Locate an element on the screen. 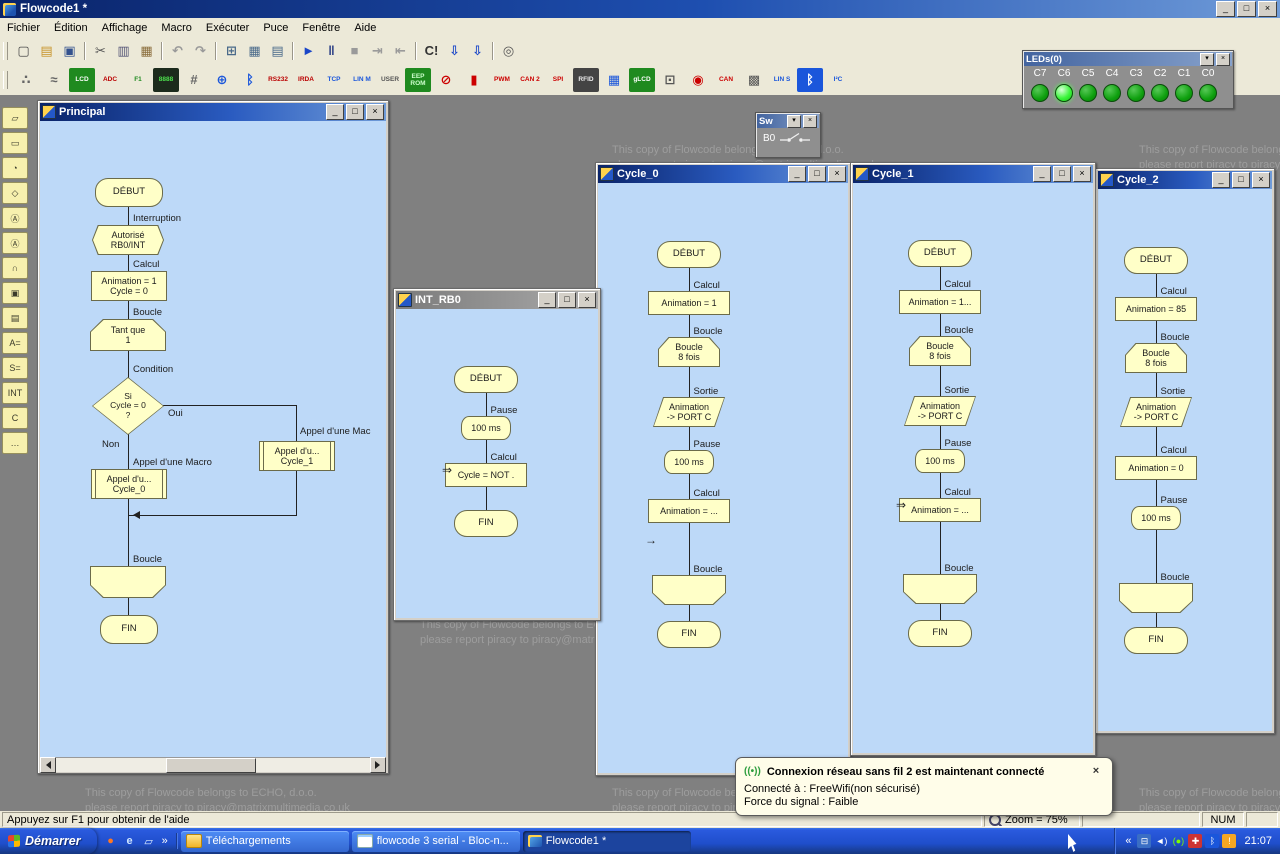 The width and height of the screenshot is (1280, 854). component-can-button: CAN is located at coordinates (726, 80).